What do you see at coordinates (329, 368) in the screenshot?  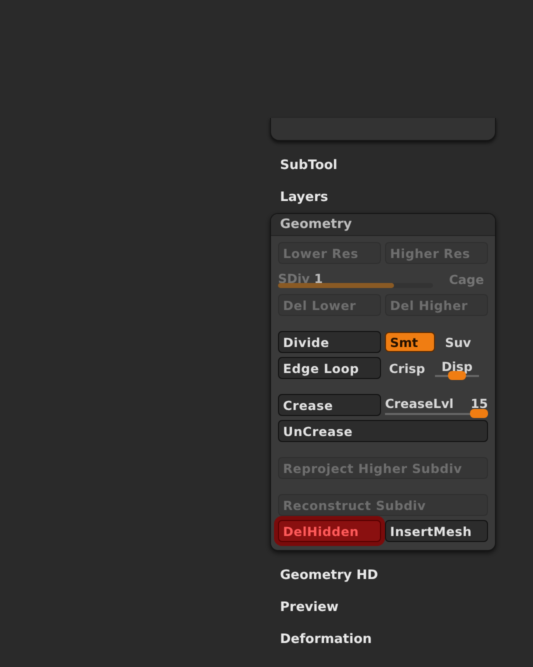 I see `geometry-button: Edge Loop` at bounding box center [329, 368].